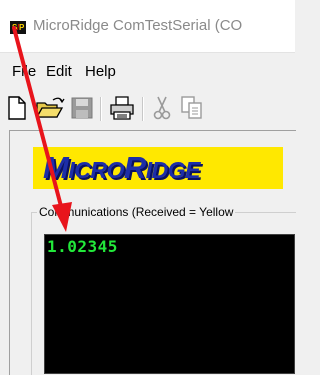 Image resolution: width=320 pixels, height=375 pixels. I want to click on menu-file: File, so click(24, 71).